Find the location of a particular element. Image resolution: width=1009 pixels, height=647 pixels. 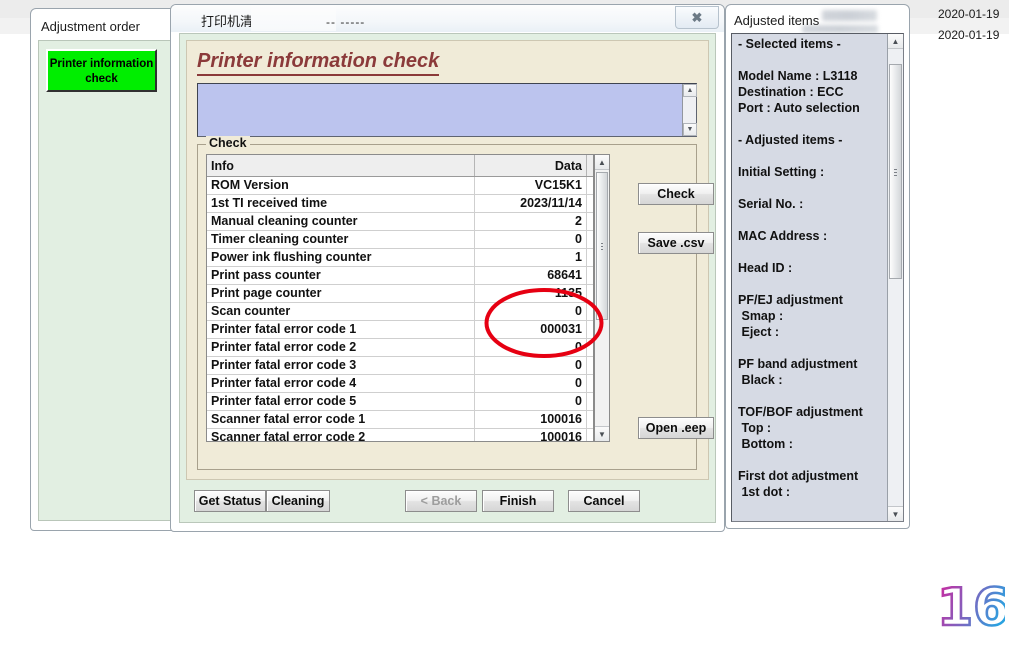

date-row: 2020-01-19 is located at coordinates (969, 35).